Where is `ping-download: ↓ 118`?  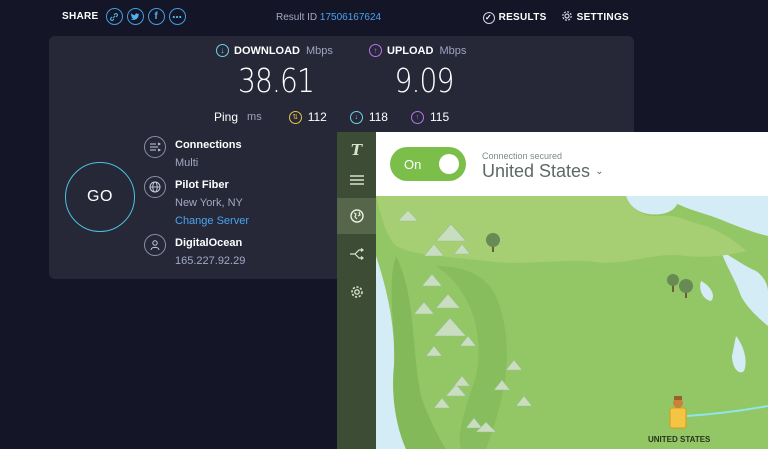
ping-download: ↓ 118 is located at coordinates (368, 117).